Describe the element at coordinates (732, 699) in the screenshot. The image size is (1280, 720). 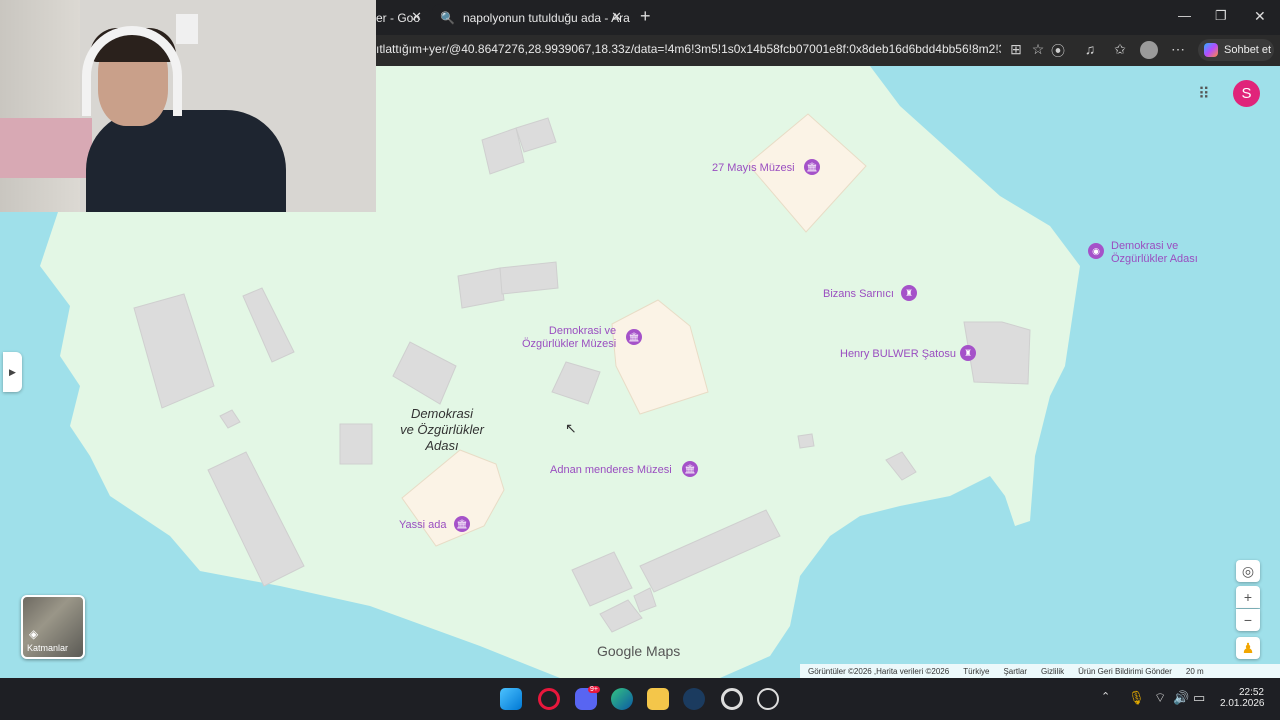
I see `settings-gear-icon` at that location.